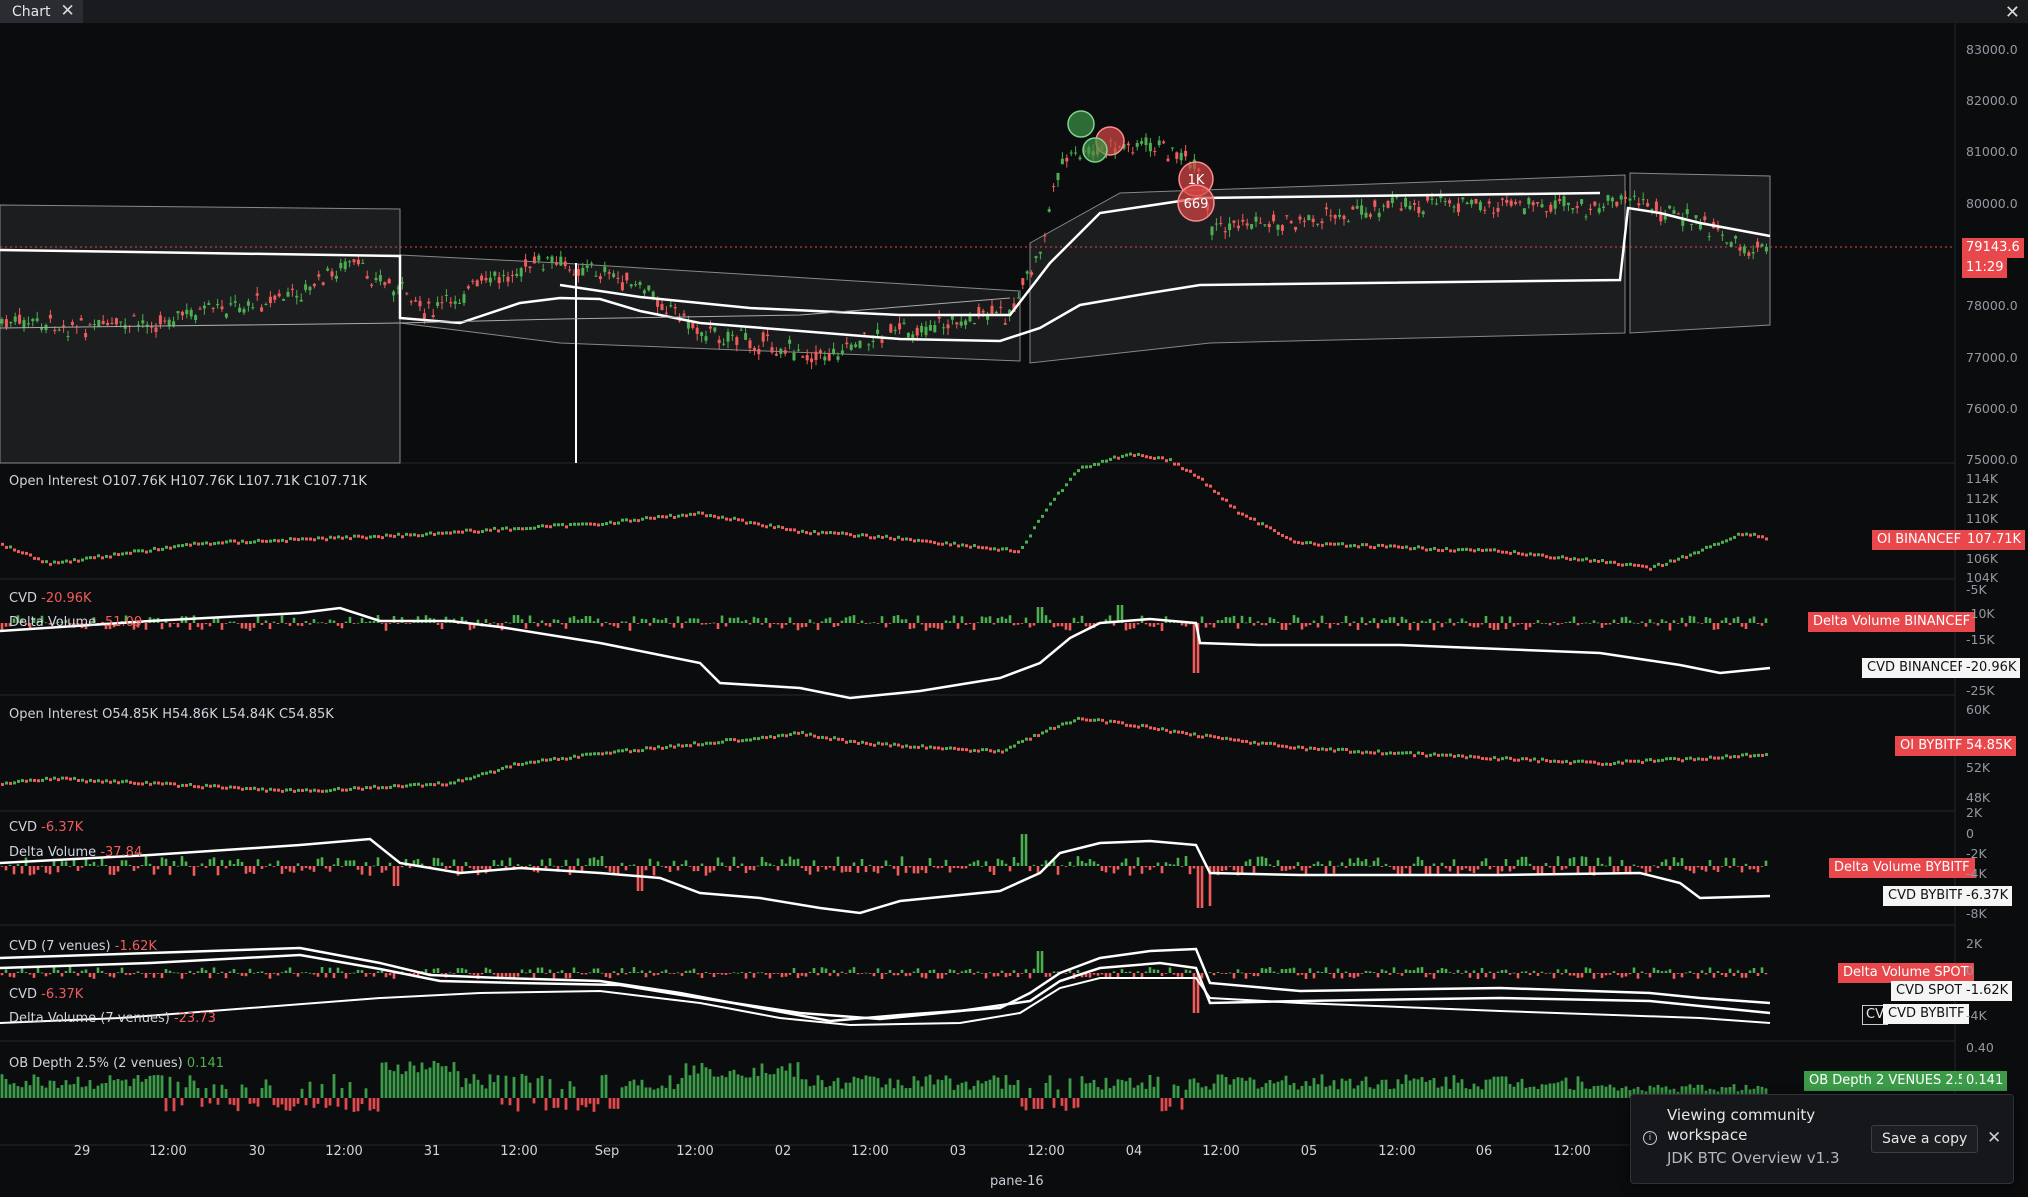  What do you see at coordinates (884, 511) in the screenshot?
I see `oi-binance-pane` at bounding box center [884, 511].